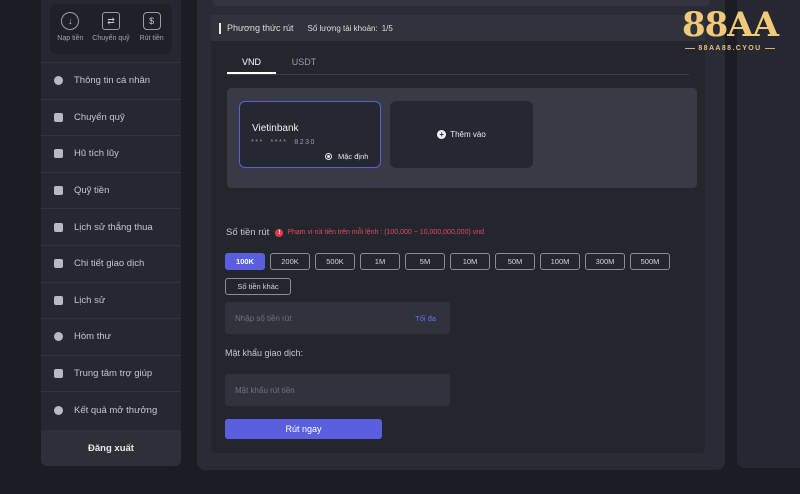 The image size is (800, 494). I want to click on help-icon, so click(58, 374).